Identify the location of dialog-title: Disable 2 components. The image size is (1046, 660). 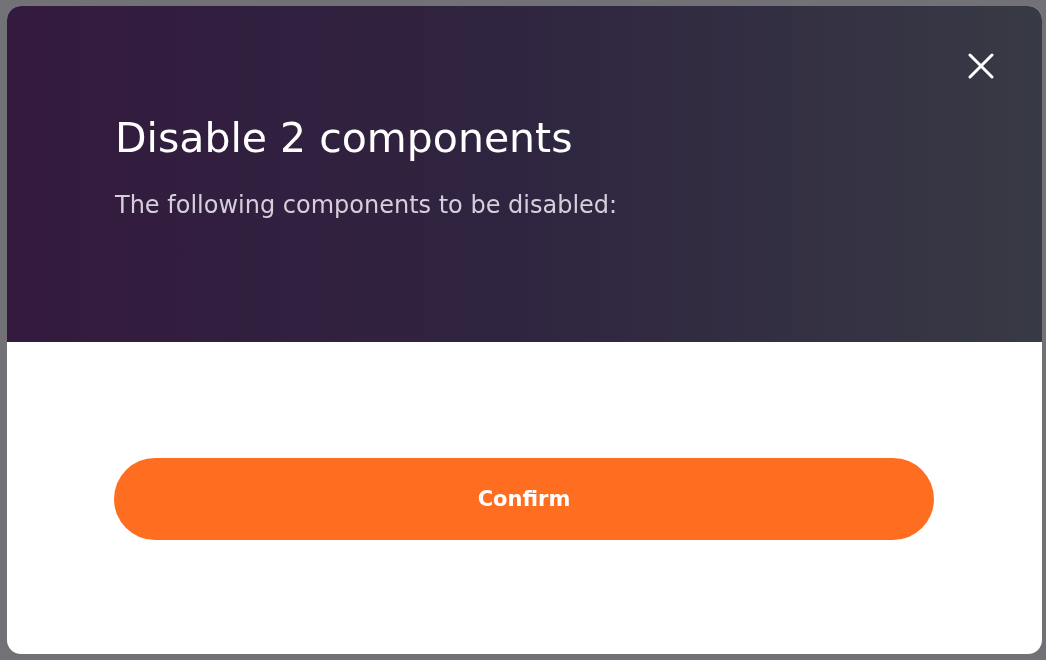
(344, 138).